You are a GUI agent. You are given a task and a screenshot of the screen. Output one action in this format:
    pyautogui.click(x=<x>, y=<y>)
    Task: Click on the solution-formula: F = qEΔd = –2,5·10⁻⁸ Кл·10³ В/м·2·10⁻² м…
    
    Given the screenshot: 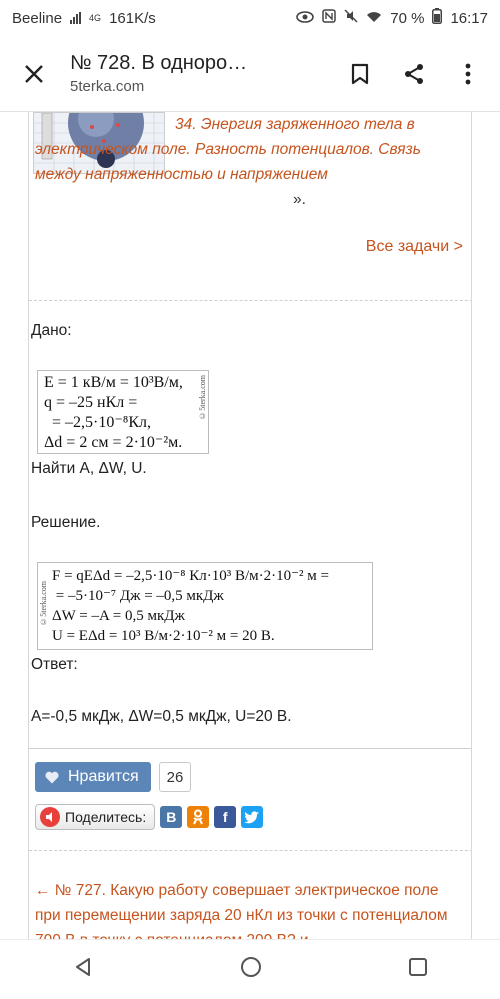 What is the action you would take?
    pyautogui.click(x=205, y=606)
    